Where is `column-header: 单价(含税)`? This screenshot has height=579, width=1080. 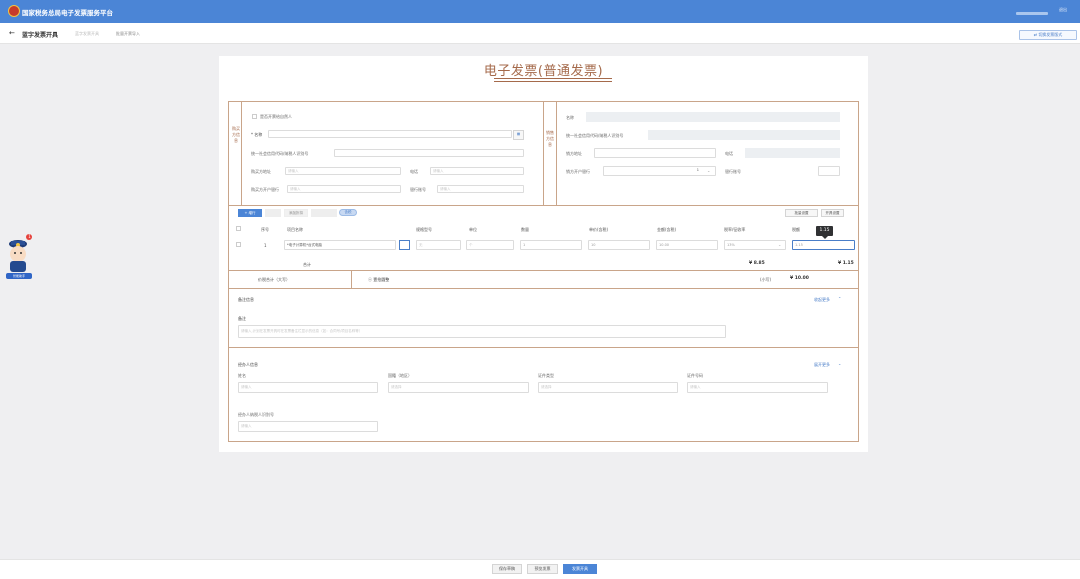 column-header: 单价(含税) is located at coordinates (599, 229).